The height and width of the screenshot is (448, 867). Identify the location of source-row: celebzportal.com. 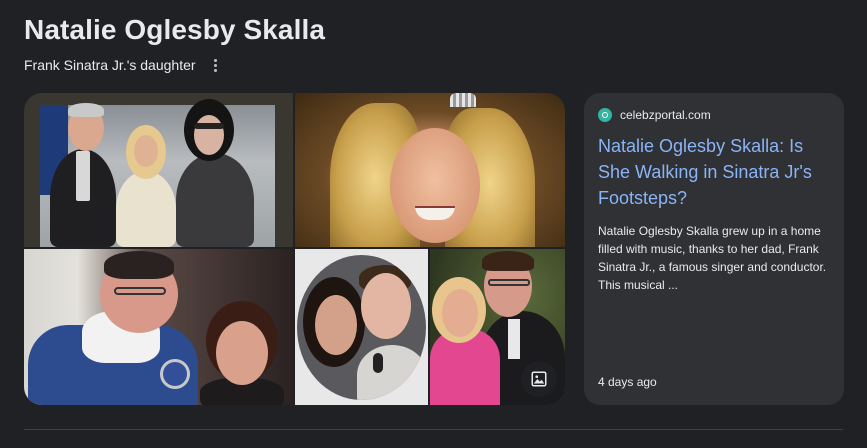
(654, 115).